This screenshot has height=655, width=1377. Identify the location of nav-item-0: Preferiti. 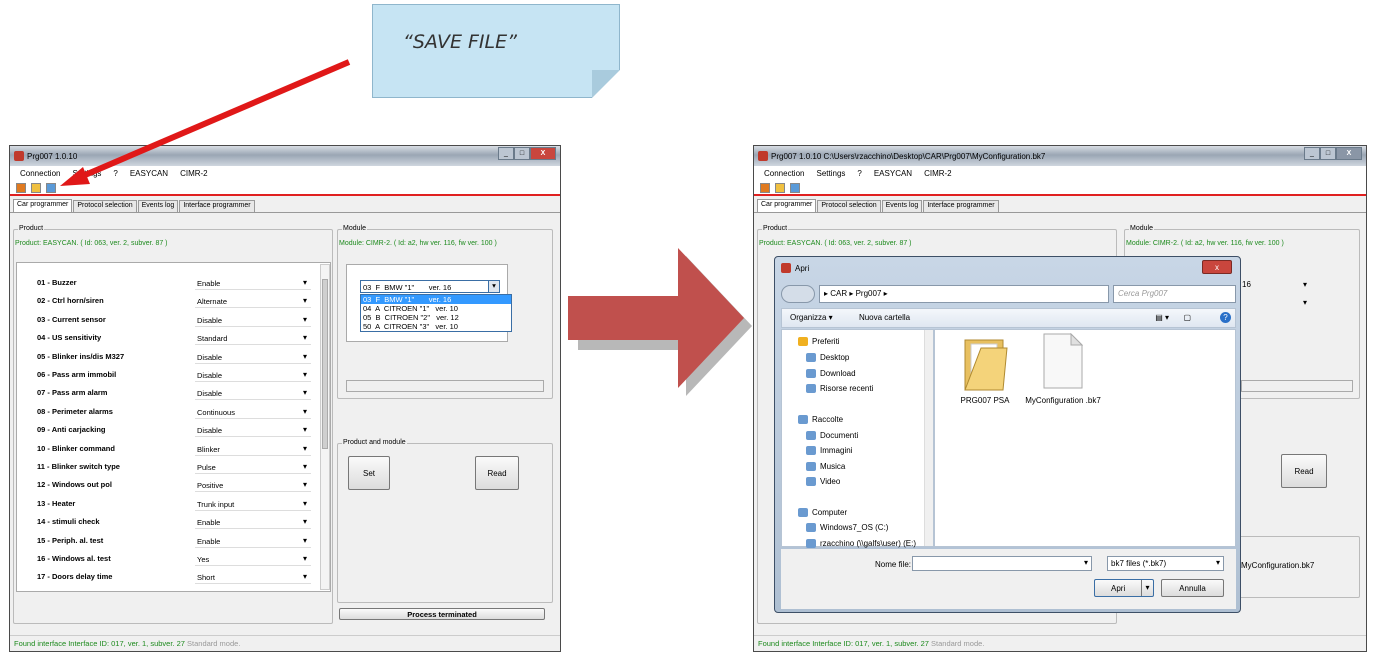
(863, 342).